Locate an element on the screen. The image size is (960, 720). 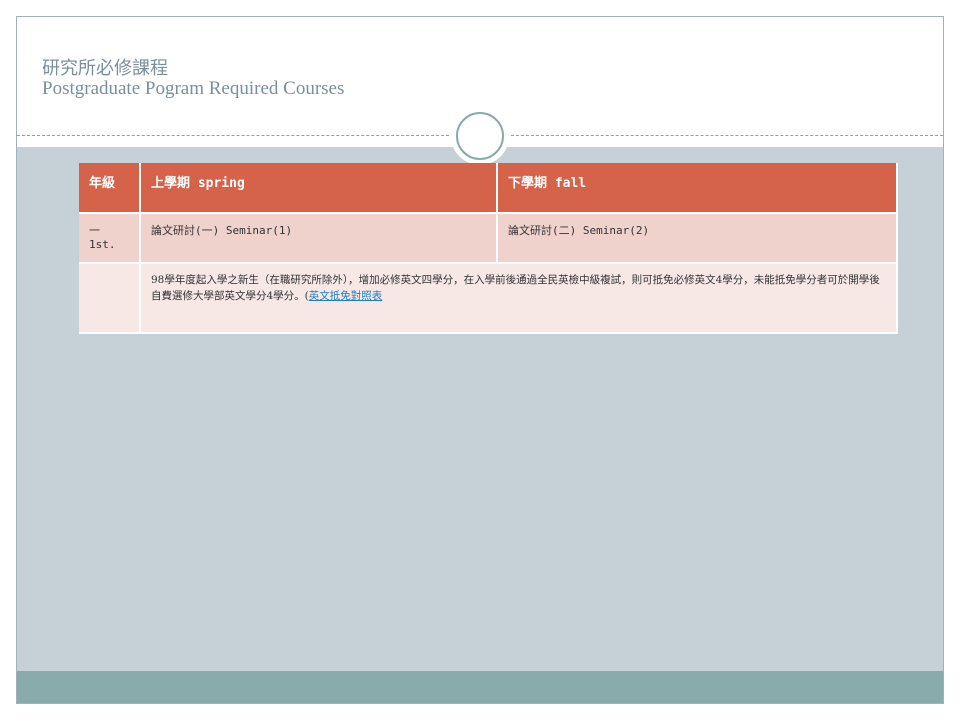
header-fall: 下學期 fall is located at coordinates (697, 188).